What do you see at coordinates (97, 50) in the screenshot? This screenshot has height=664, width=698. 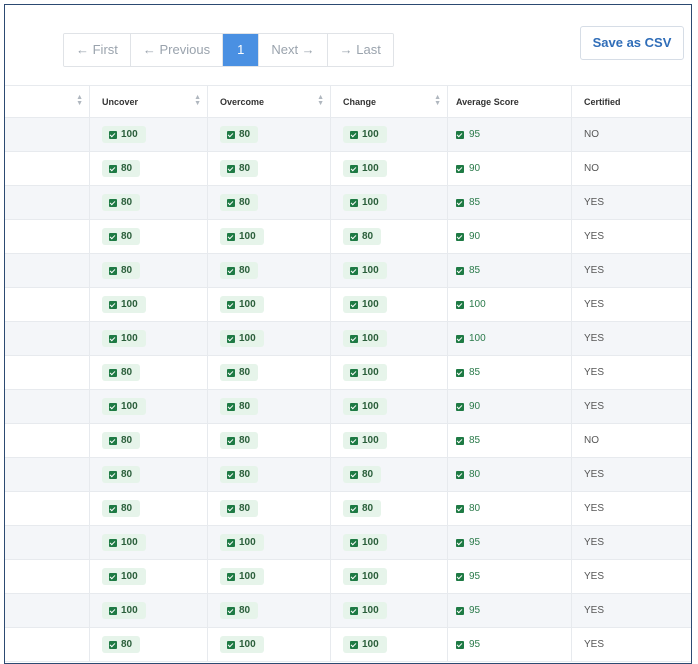 I see `first-page-button: ← First` at bounding box center [97, 50].